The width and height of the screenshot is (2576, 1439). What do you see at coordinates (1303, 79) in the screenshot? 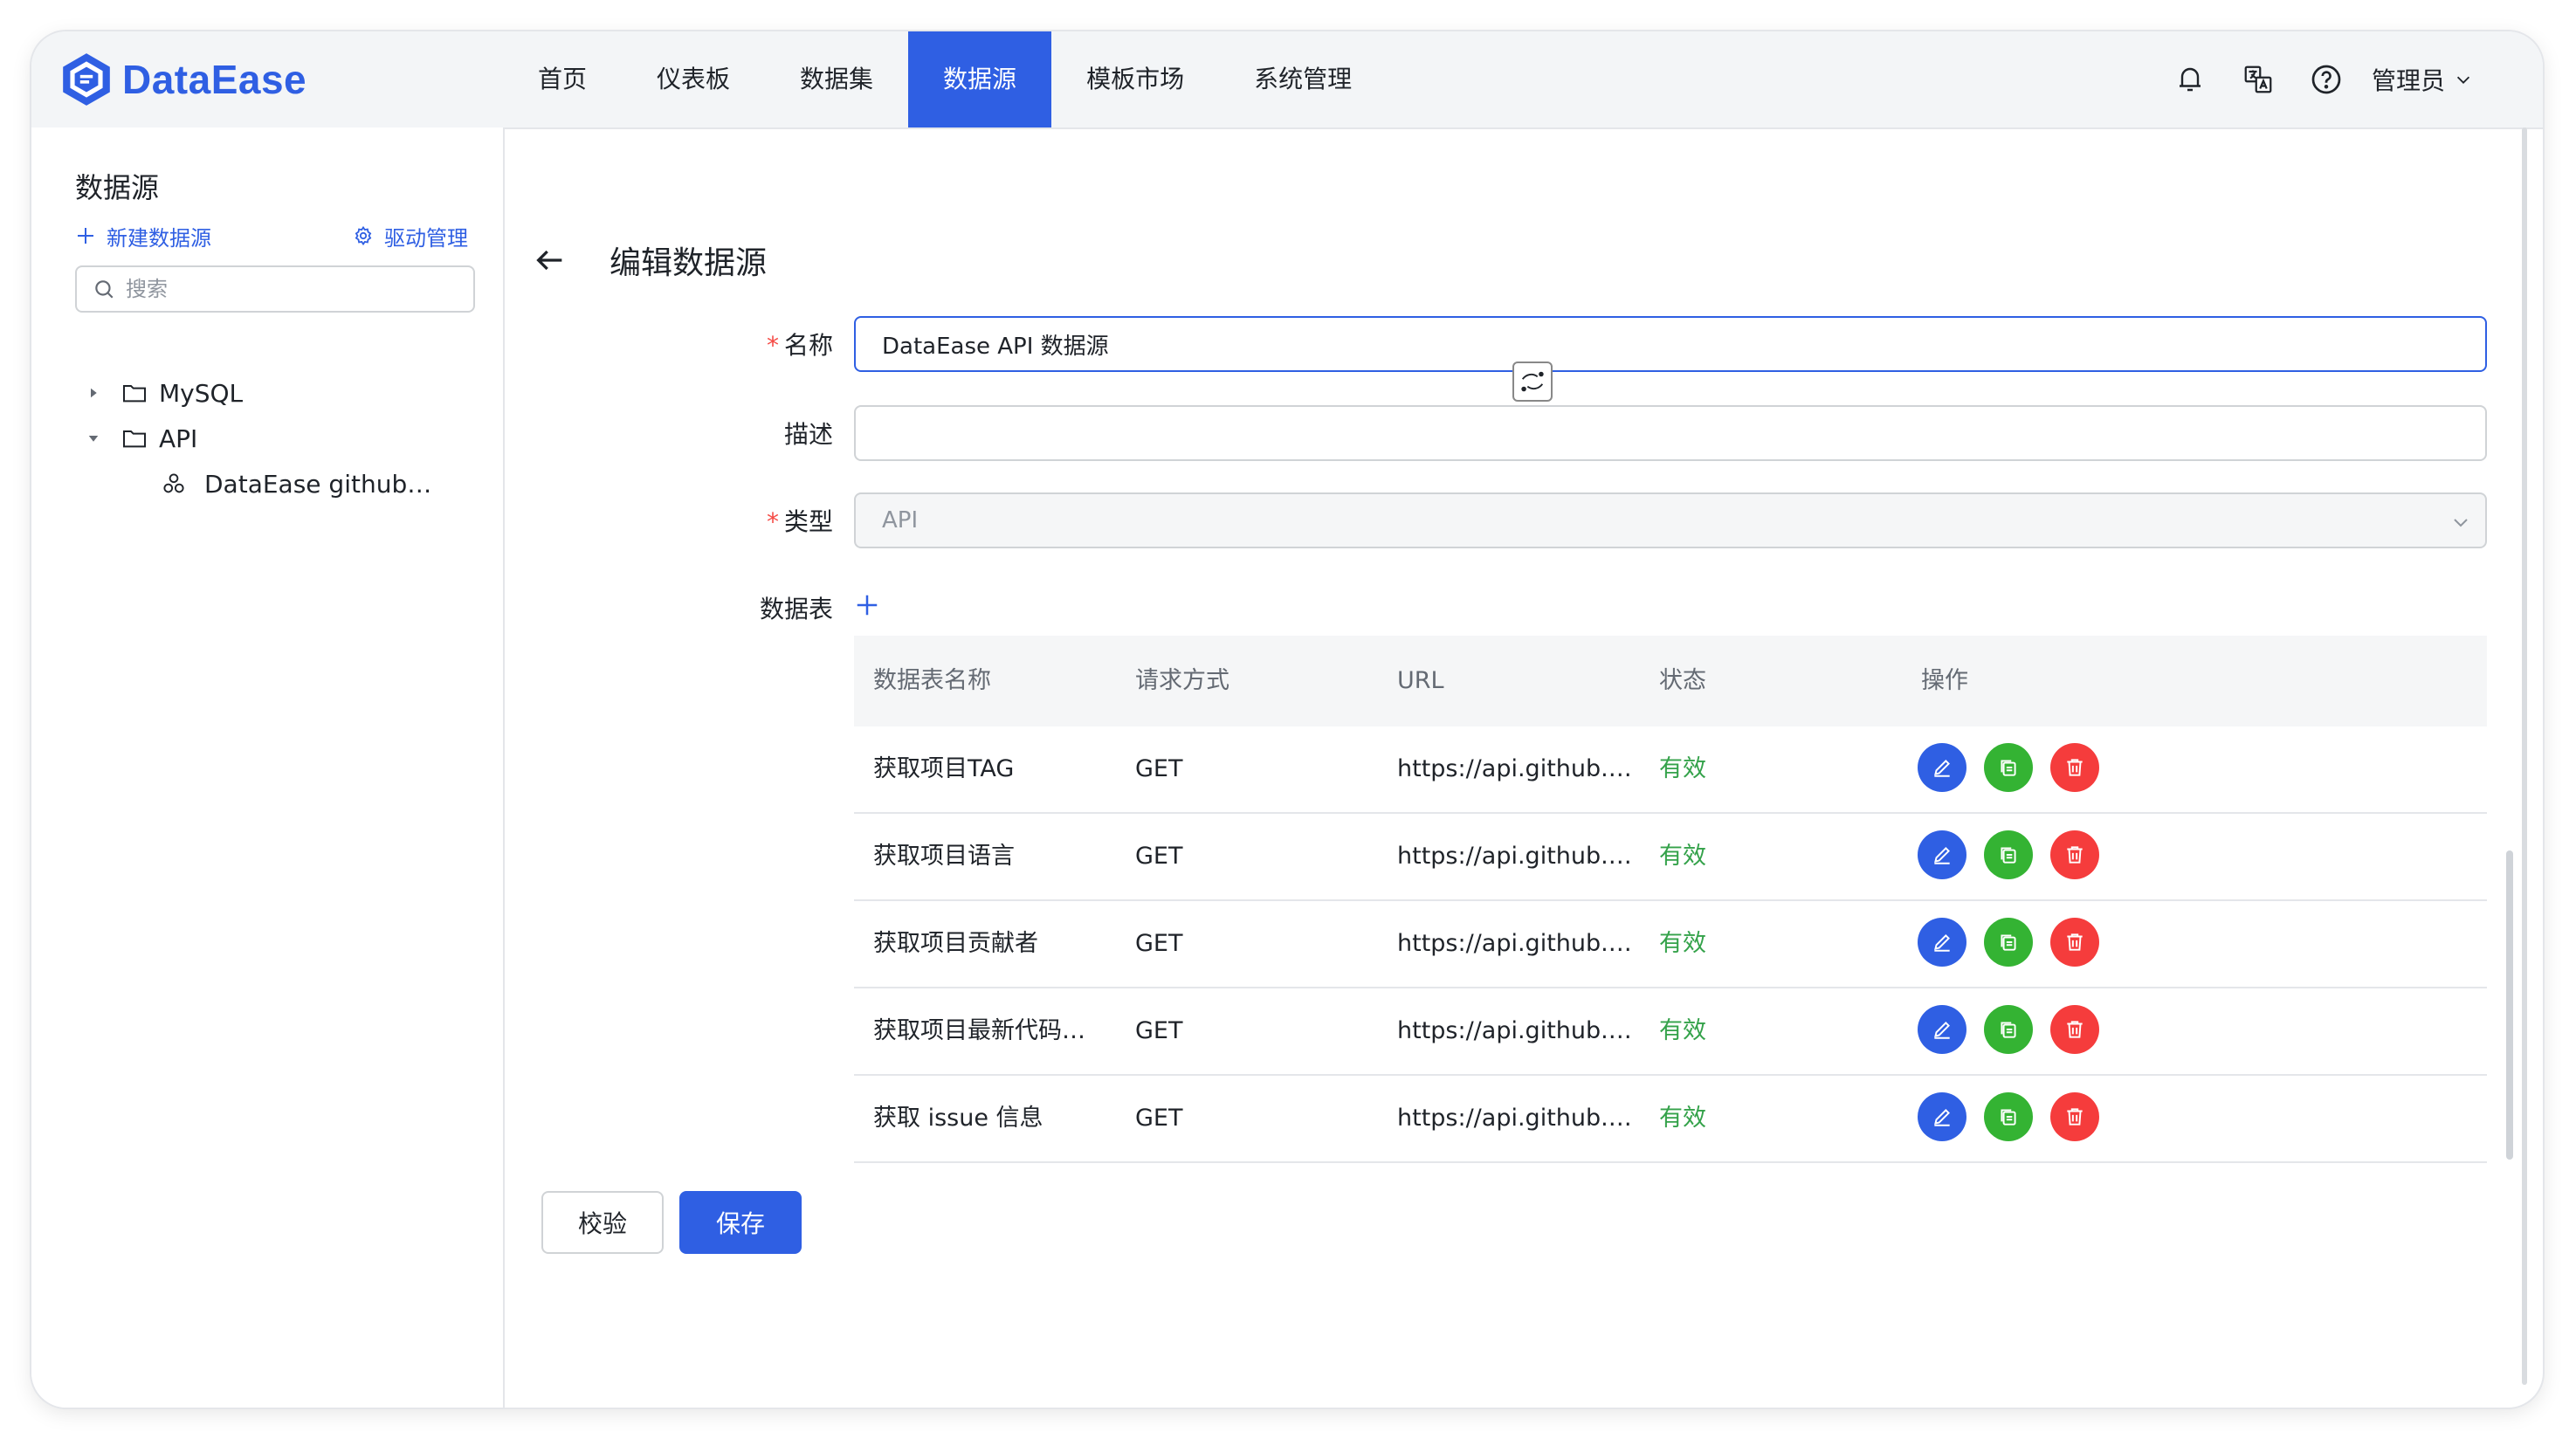
I see `nav-item-system-settings: 系统管理` at bounding box center [1303, 79].